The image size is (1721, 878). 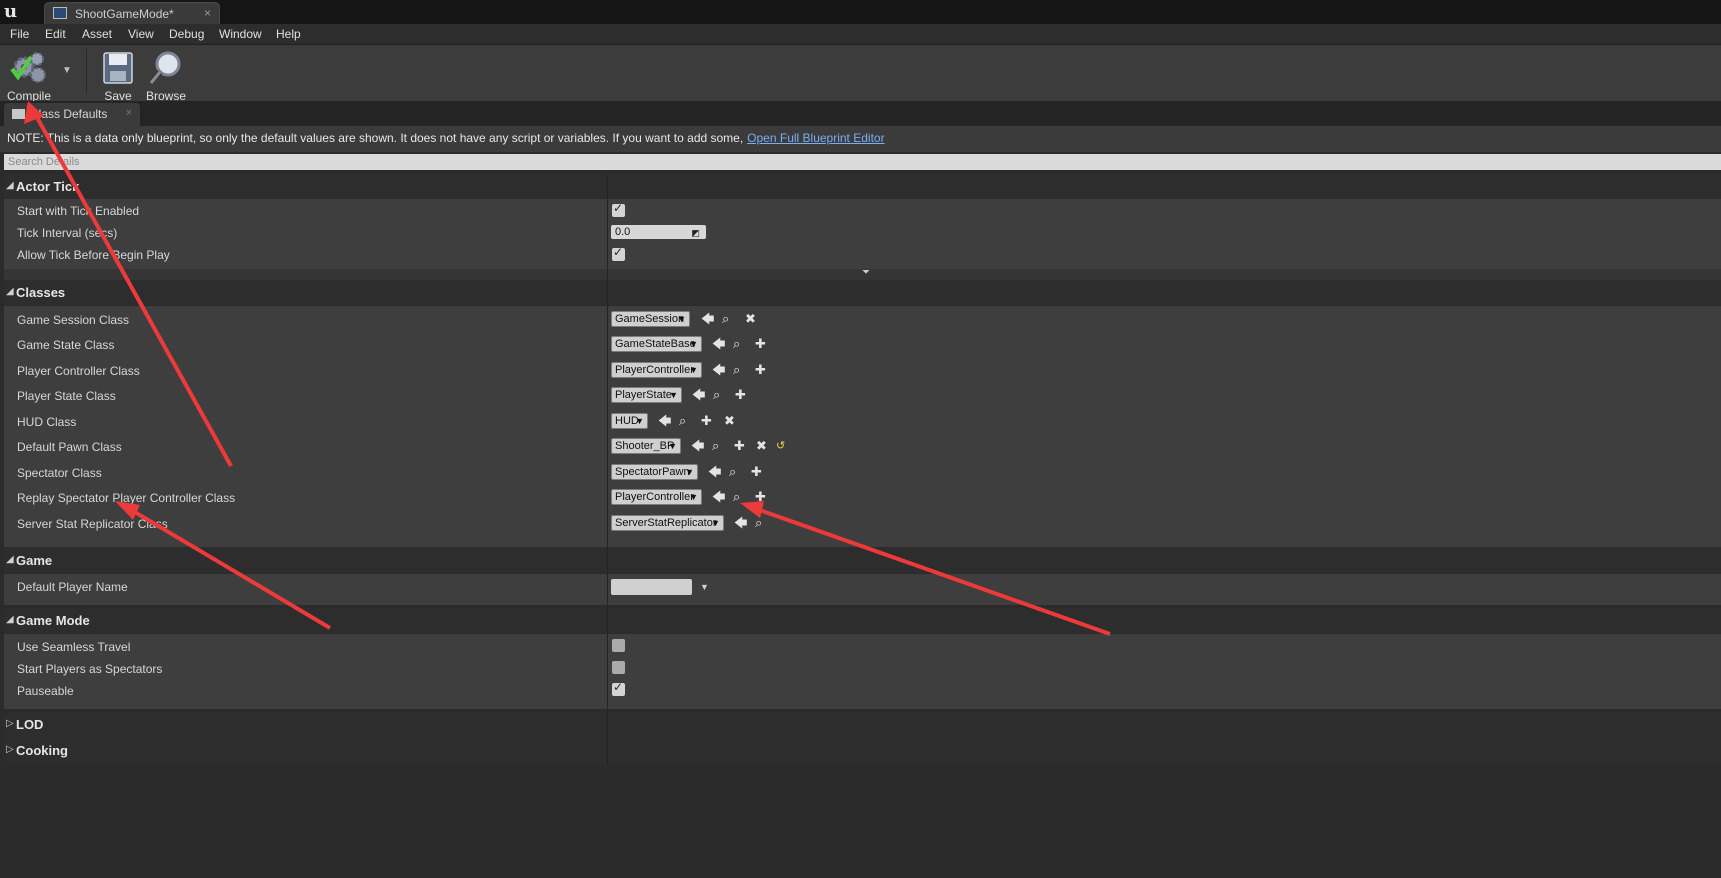 What do you see at coordinates (780, 446) in the screenshot?
I see `reset-arrow-icon: ↺` at bounding box center [780, 446].